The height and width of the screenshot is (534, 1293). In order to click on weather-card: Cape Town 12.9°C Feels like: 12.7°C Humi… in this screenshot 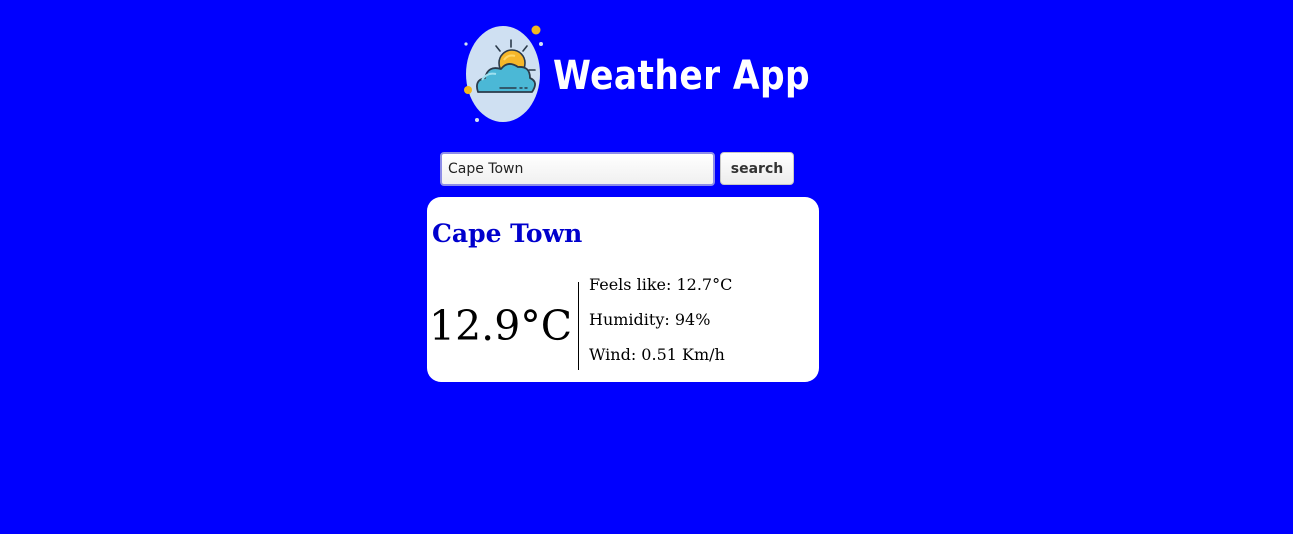, I will do `click(623, 289)`.